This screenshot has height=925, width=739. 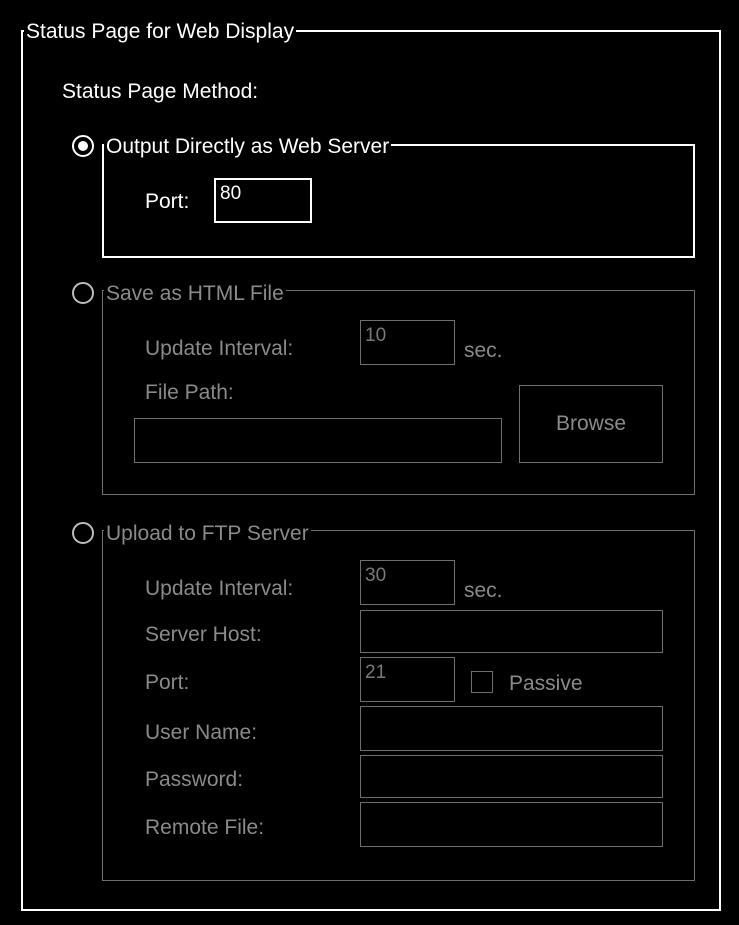 I want to click on html-file-title: Save as HTML File, so click(x=195, y=293).